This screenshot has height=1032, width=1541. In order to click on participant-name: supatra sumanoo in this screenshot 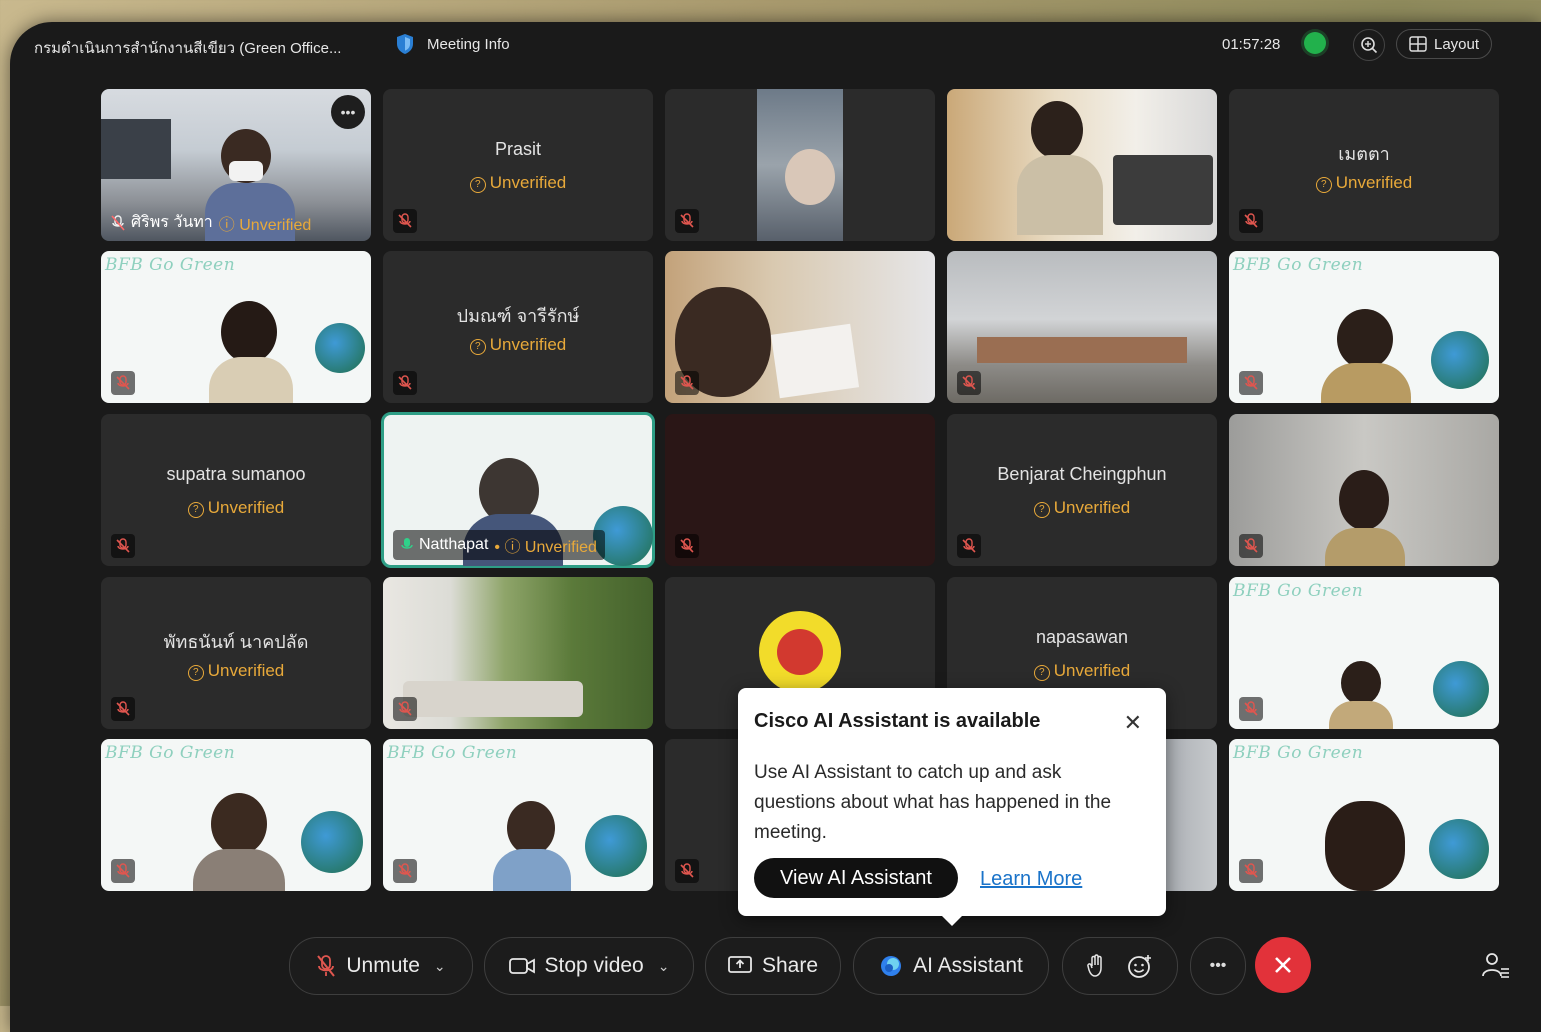, I will do `click(236, 474)`.